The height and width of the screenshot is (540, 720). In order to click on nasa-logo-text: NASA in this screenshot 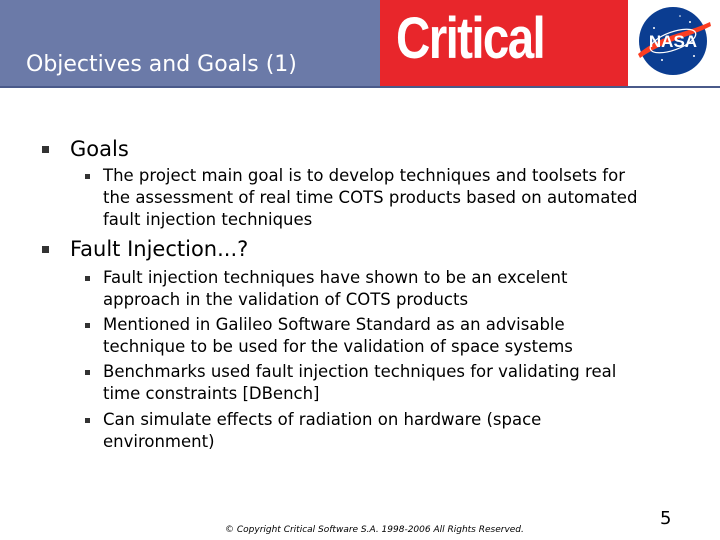, I will do `click(673, 41)`.